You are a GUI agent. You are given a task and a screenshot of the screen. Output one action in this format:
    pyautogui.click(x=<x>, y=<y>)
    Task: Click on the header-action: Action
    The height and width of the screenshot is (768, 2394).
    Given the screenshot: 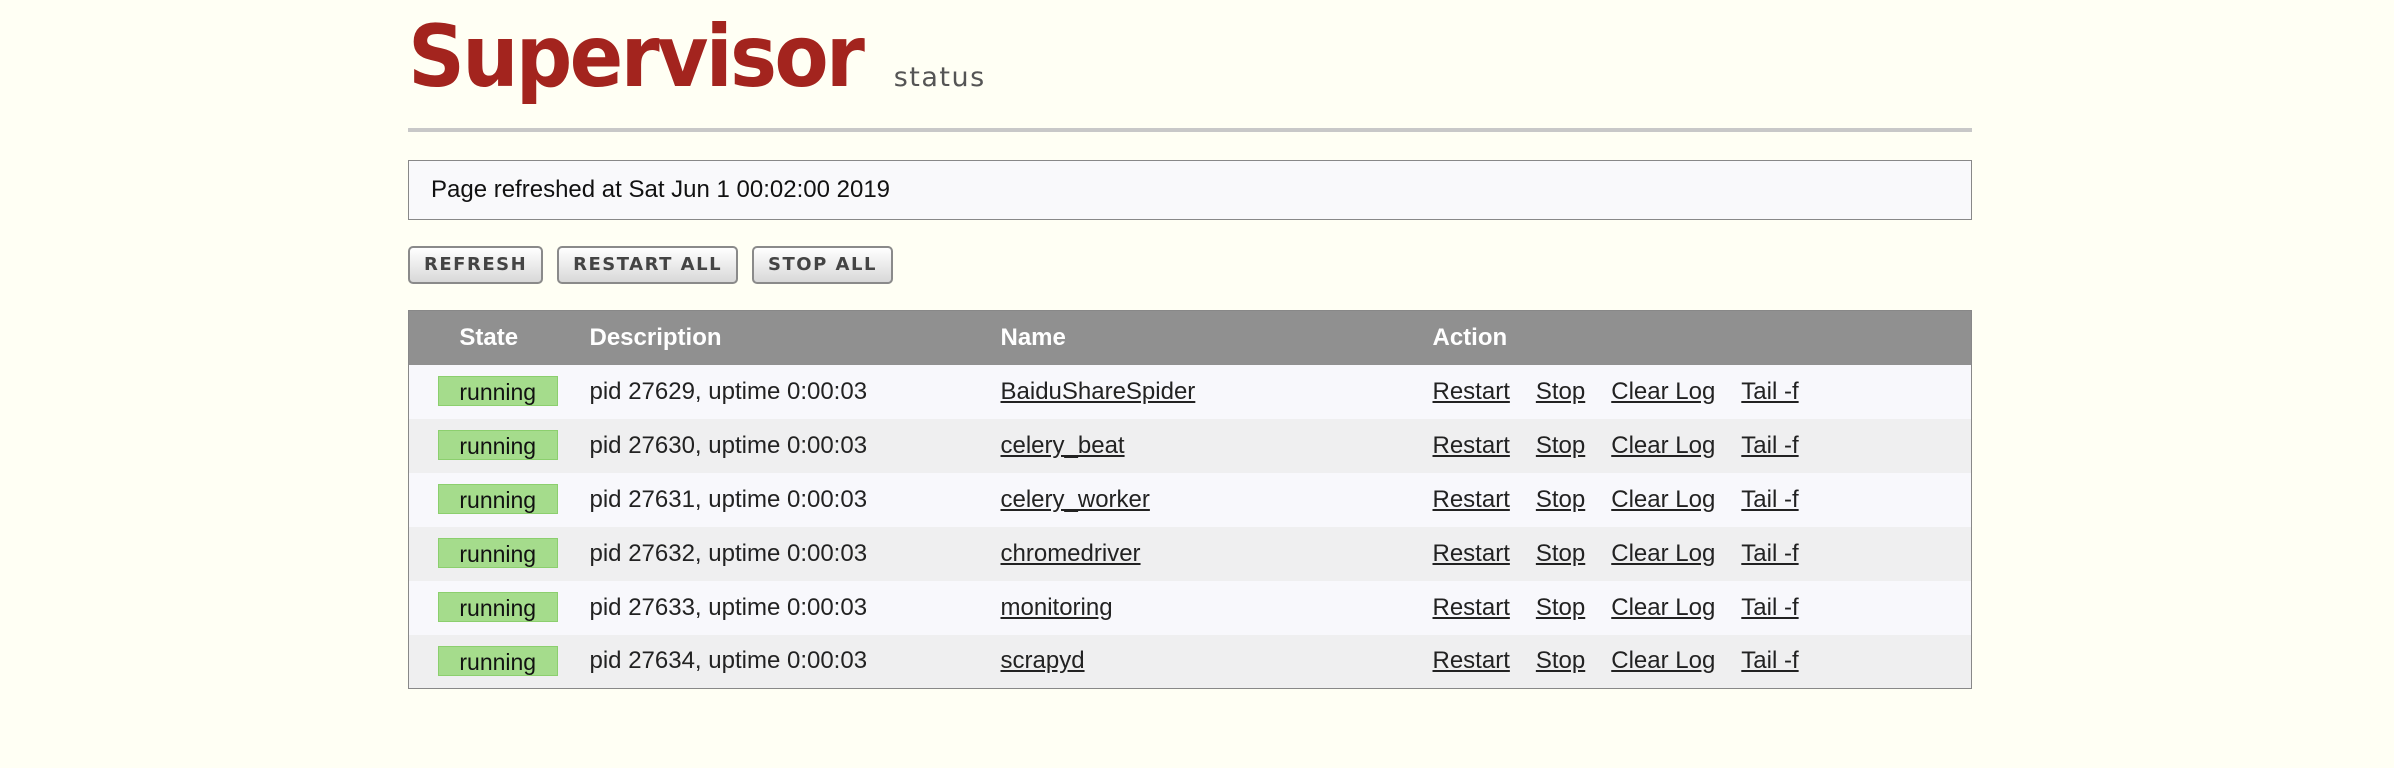 What is the action you would take?
    pyautogui.click(x=1702, y=337)
    